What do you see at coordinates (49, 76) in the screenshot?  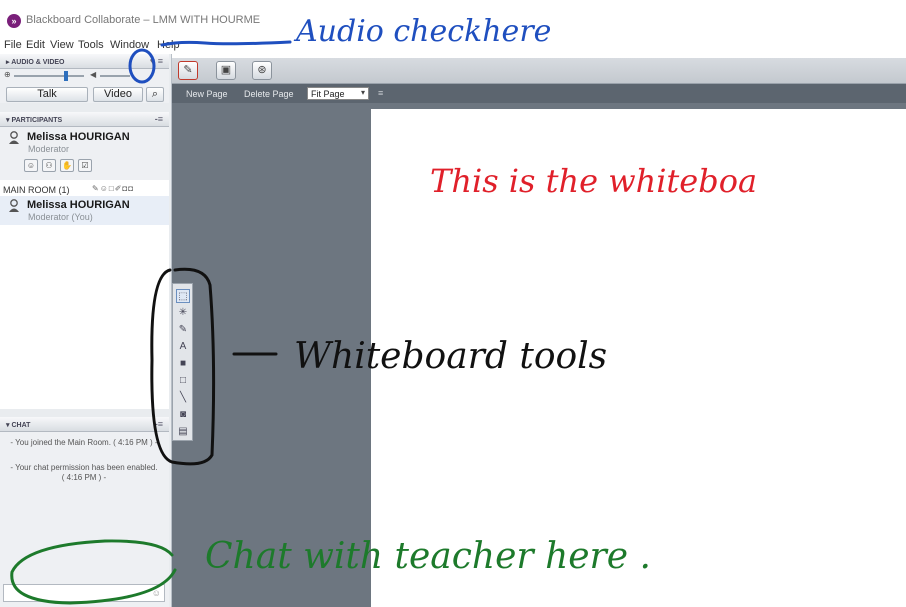 I see `mic-volume-slider` at bounding box center [49, 76].